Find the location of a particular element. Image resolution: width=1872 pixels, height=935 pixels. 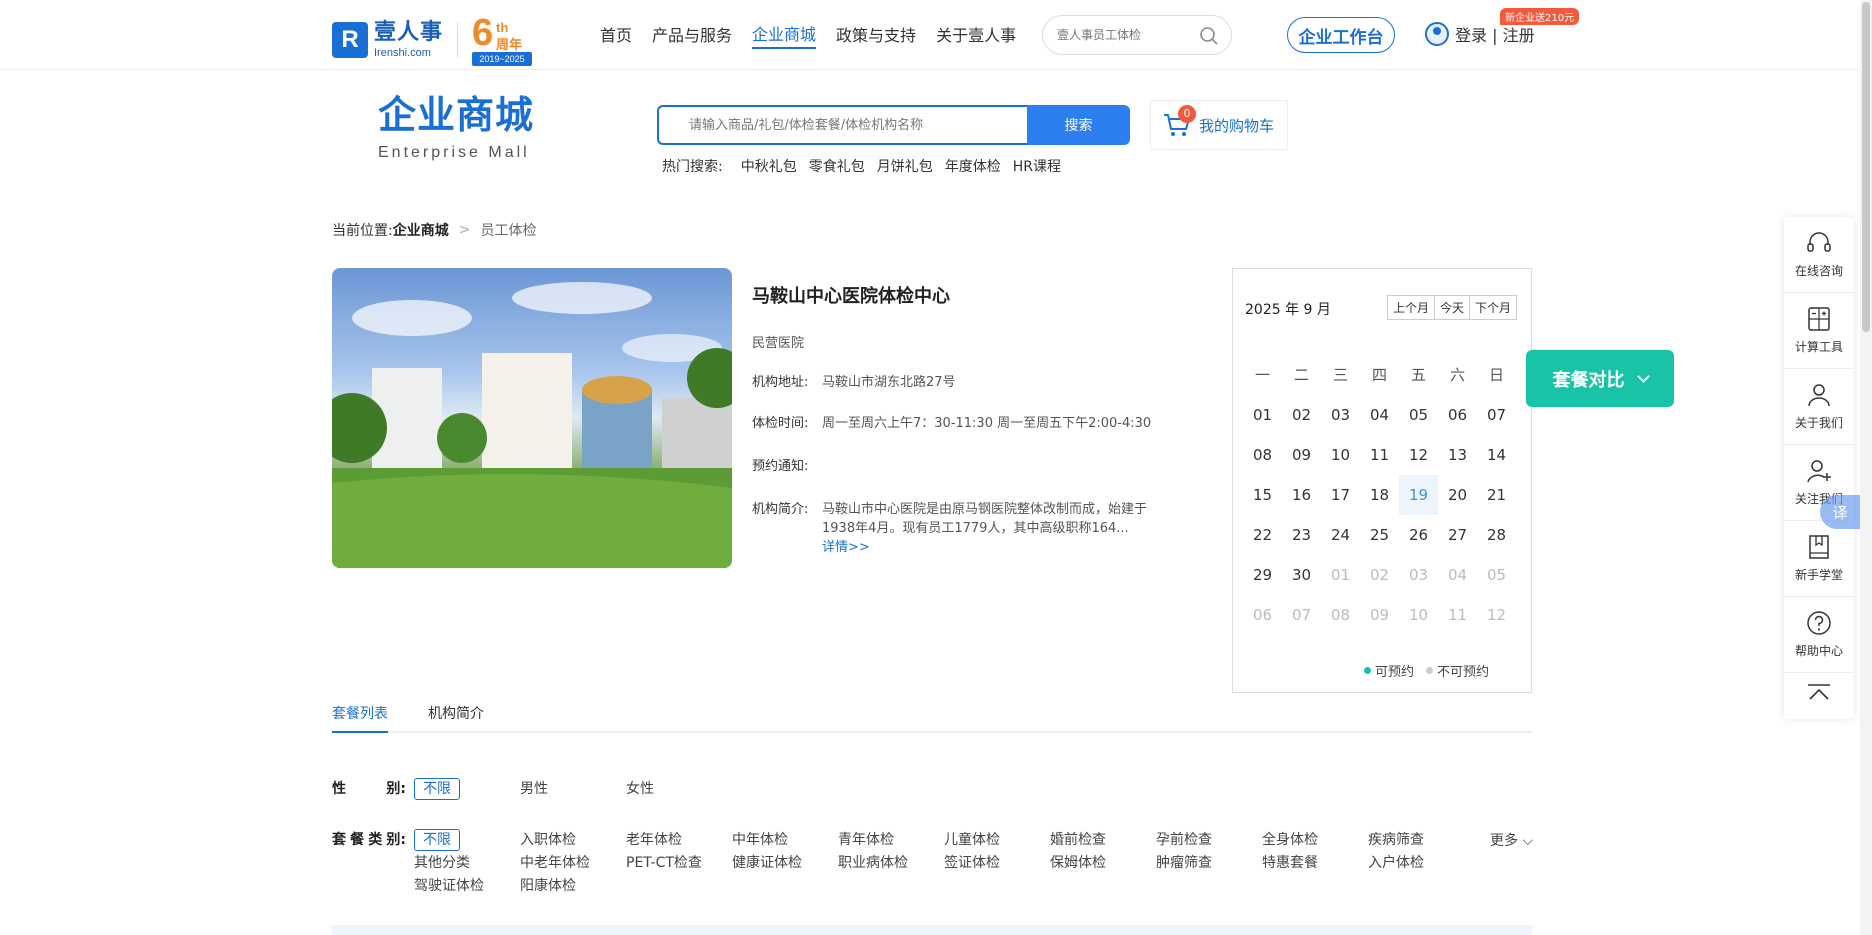

next-month-button: 下个月 is located at coordinates (1493, 307).